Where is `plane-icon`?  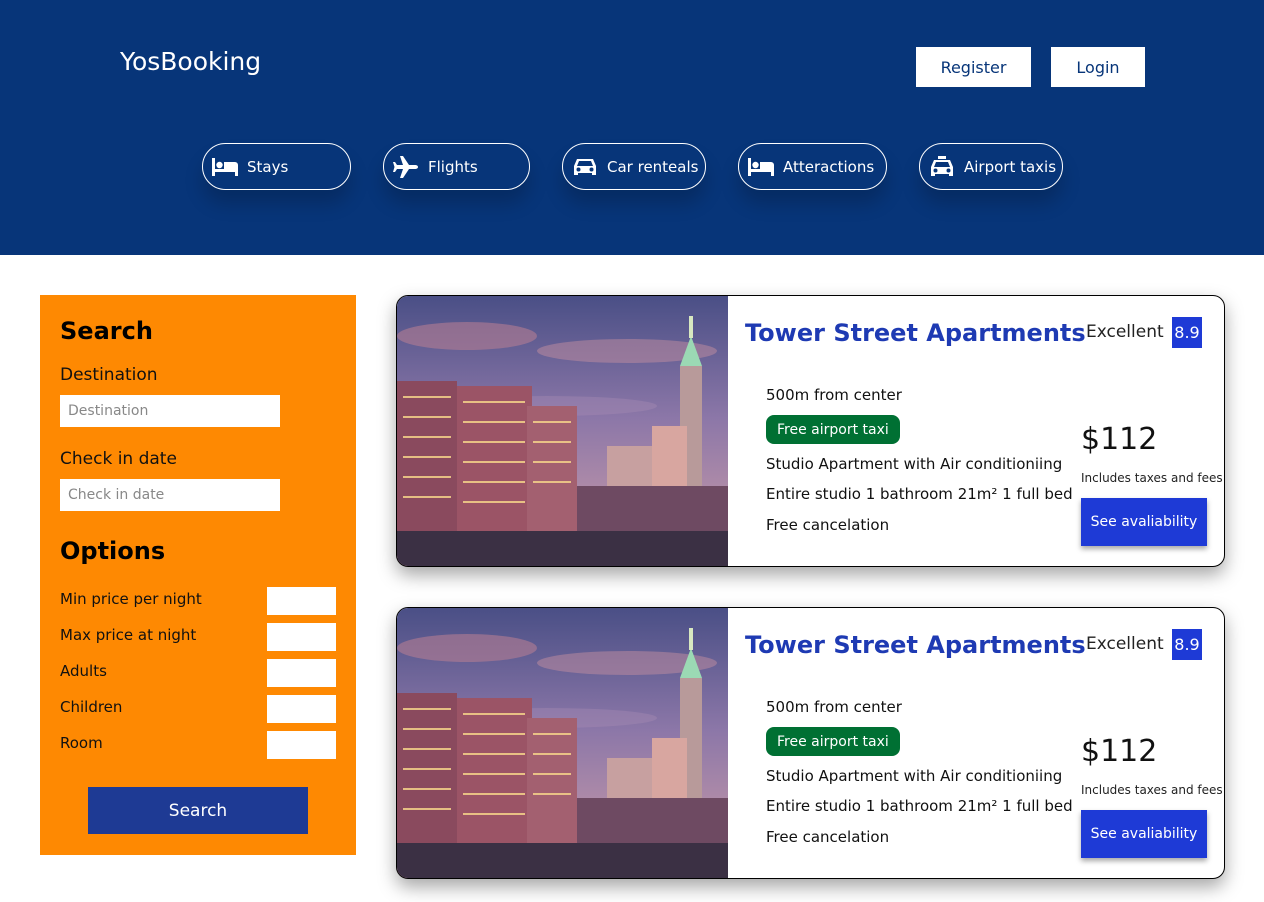
plane-icon is located at coordinates (406, 167).